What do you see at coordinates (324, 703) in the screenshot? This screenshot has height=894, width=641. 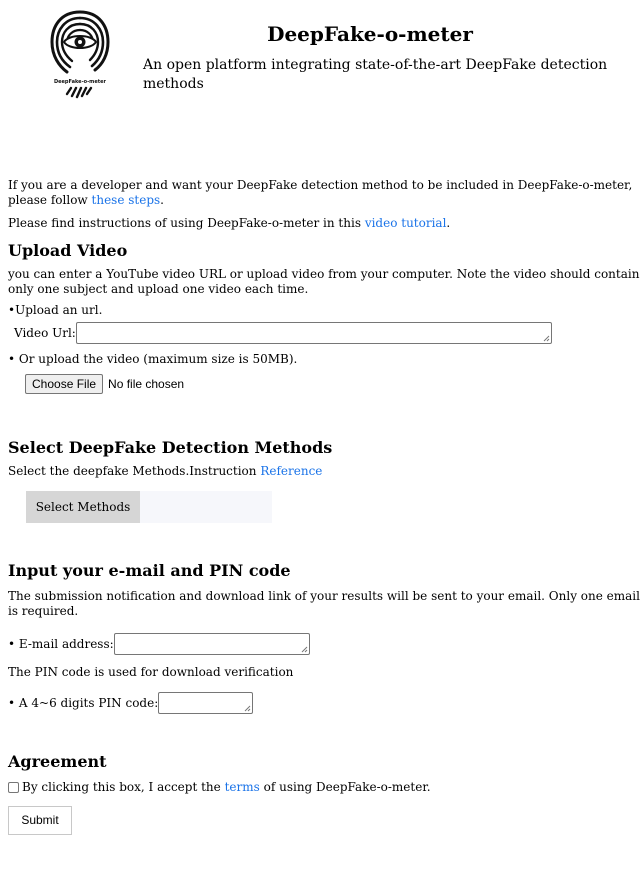 I see `pin-row: • A 4~6 digits PIN code:` at bounding box center [324, 703].